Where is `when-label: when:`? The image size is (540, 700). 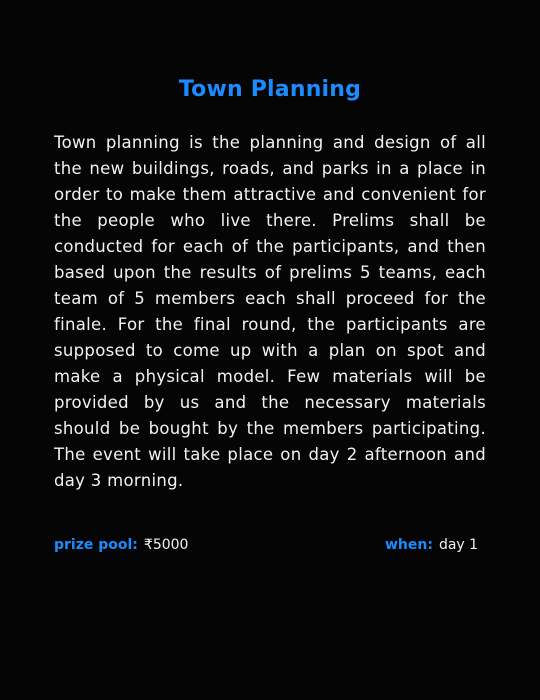
when-label: when: is located at coordinates (409, 545).